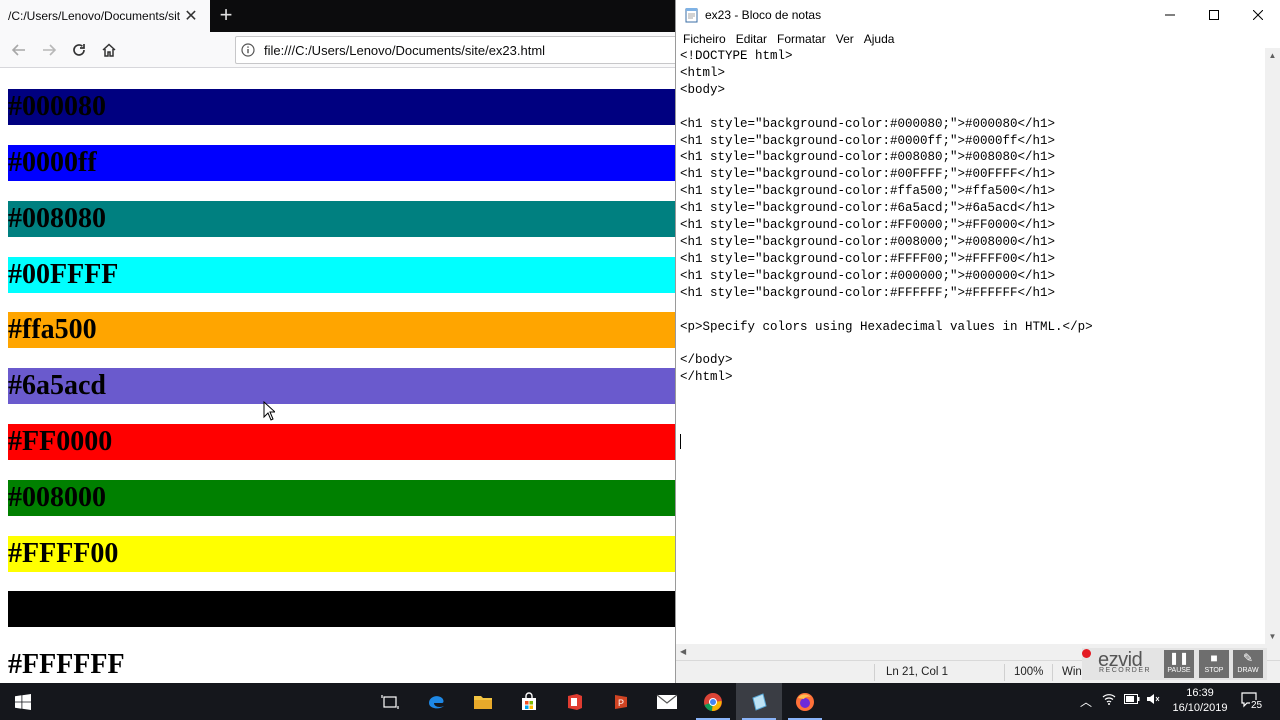 Image resolution: width=1280 pixels, height=720 pixels. I want to click on pause-button: ❚❚ PAUSE, so click(1179, 664).